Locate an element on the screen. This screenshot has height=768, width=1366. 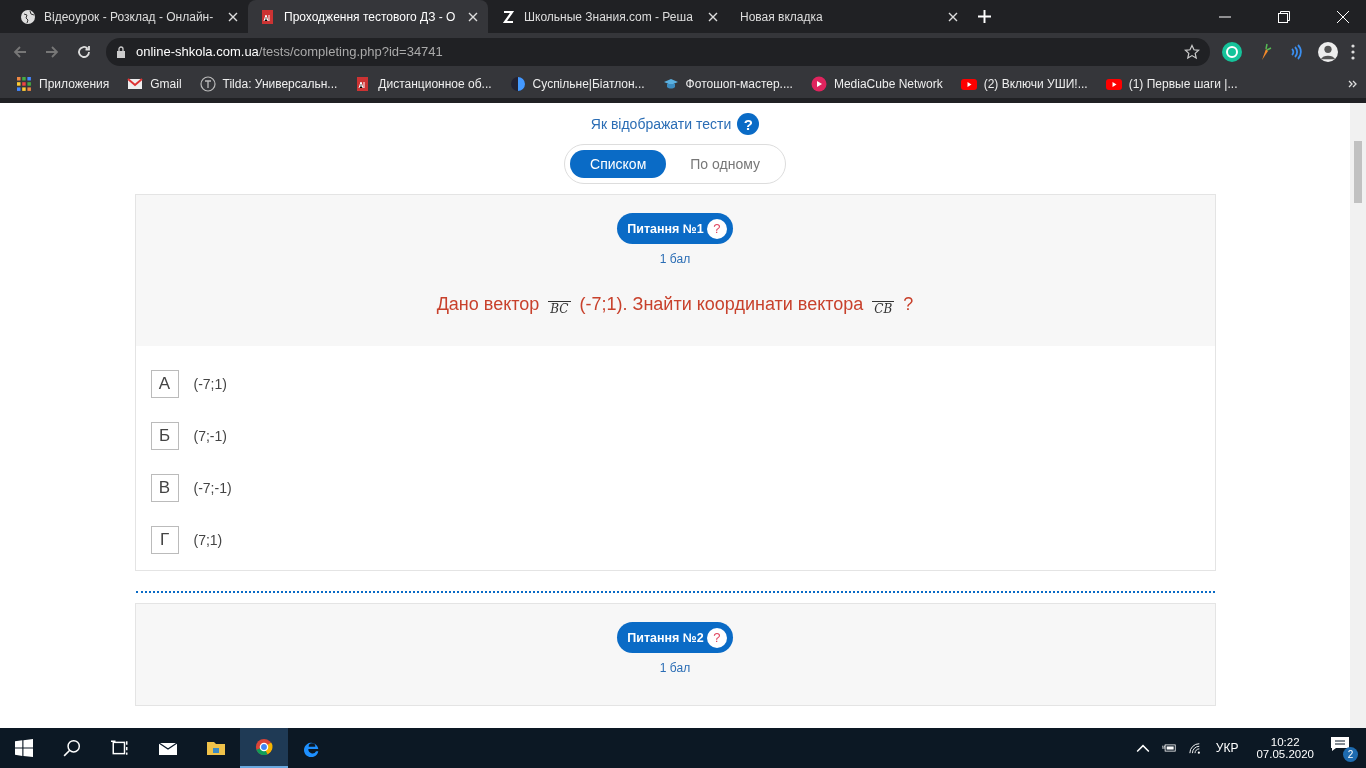
lock-icon is located at coordinates (121, 51).